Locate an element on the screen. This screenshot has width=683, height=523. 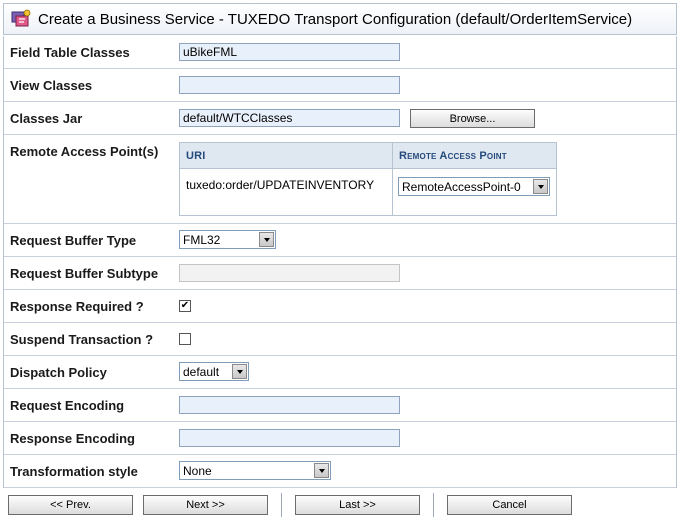
request-encoding-input is located at coordinates (289, 405).